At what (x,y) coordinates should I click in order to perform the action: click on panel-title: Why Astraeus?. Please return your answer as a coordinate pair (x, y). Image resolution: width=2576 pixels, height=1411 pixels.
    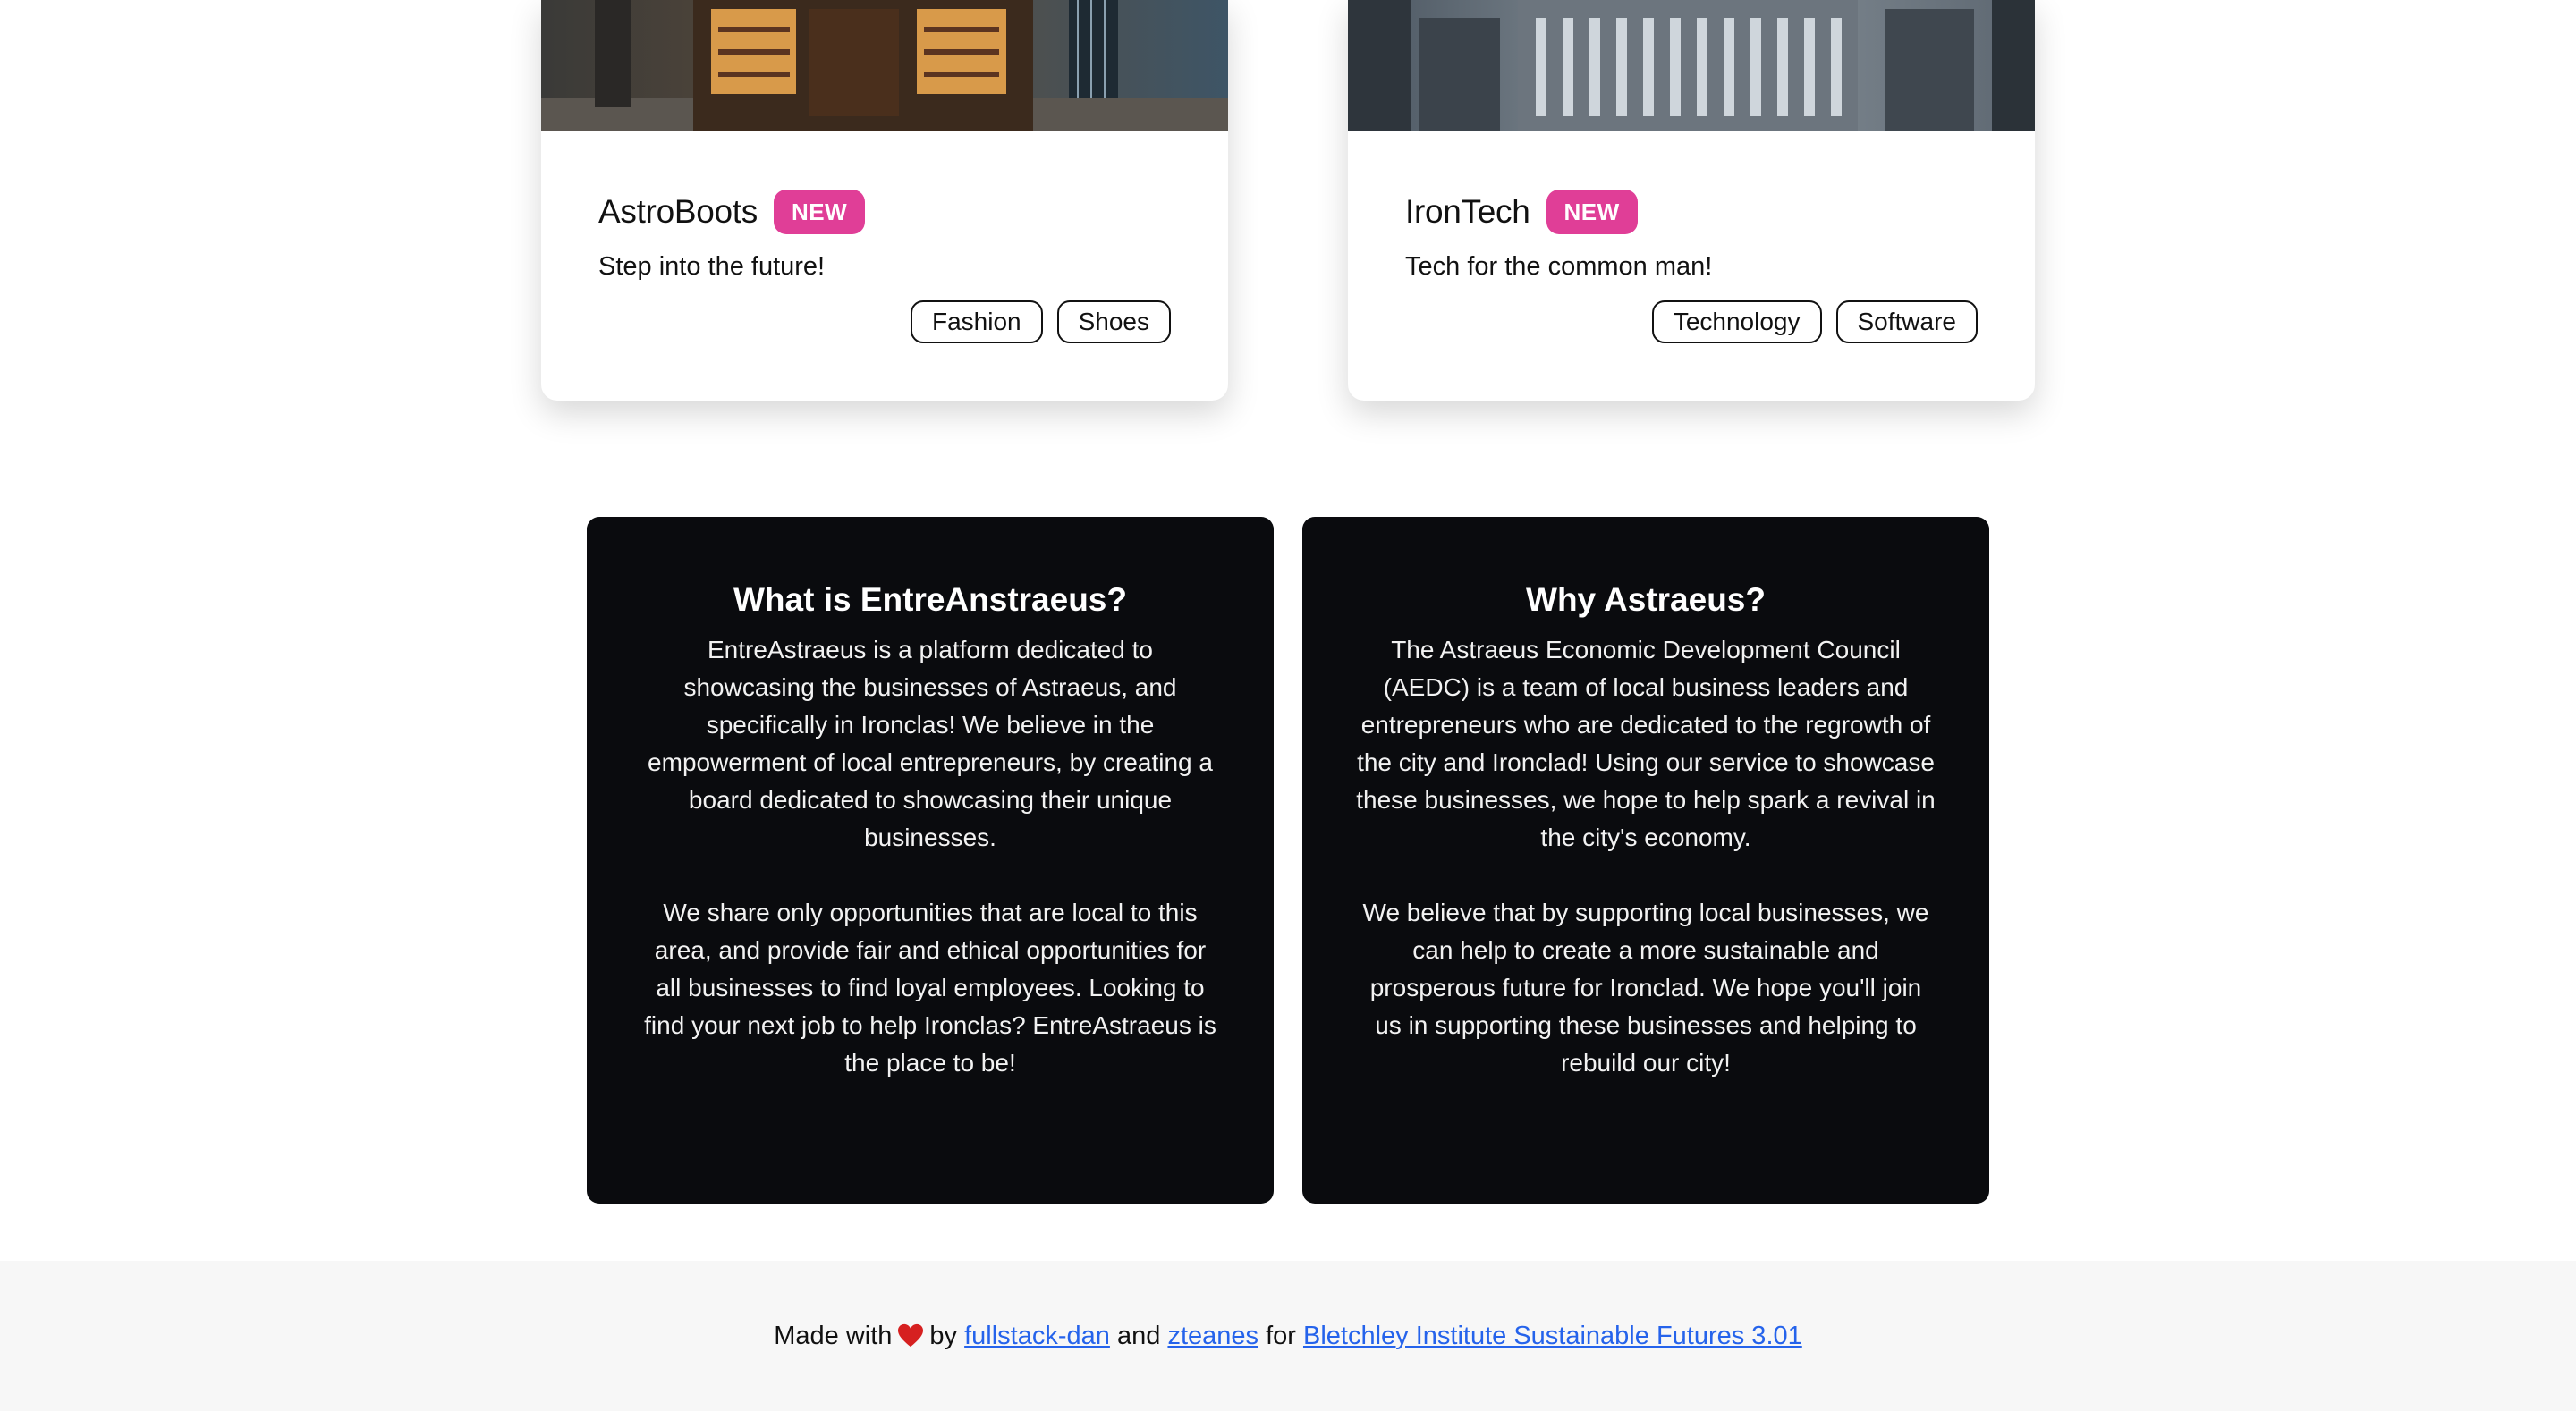
    Looking at the image, I should click on (1646, 599).